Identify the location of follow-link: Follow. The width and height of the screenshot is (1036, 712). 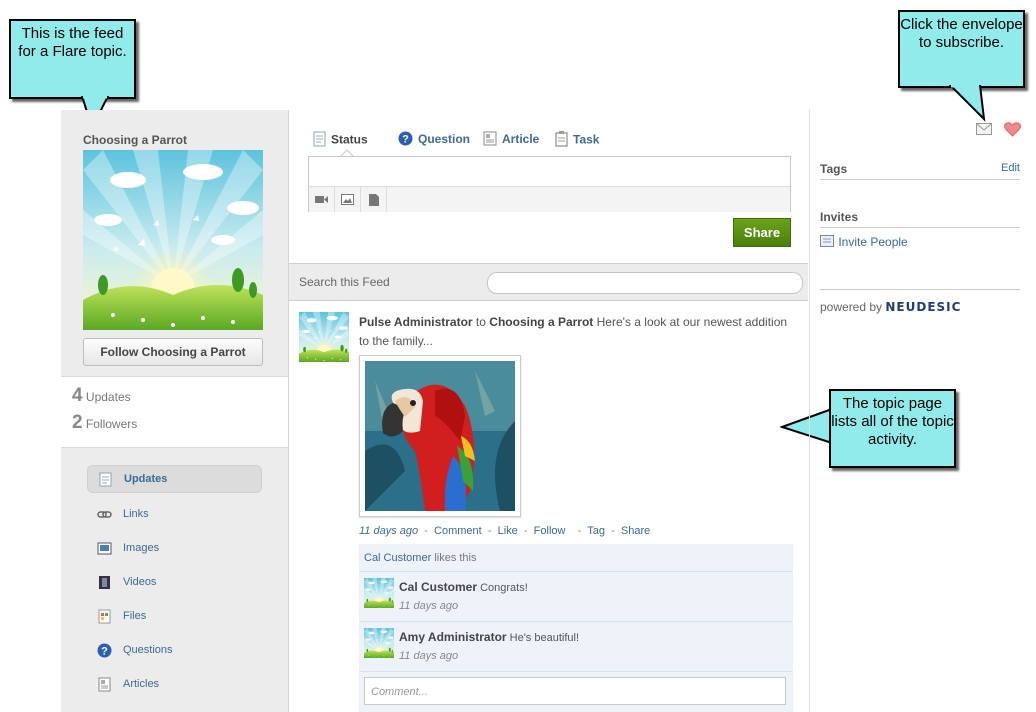
(550, 531).